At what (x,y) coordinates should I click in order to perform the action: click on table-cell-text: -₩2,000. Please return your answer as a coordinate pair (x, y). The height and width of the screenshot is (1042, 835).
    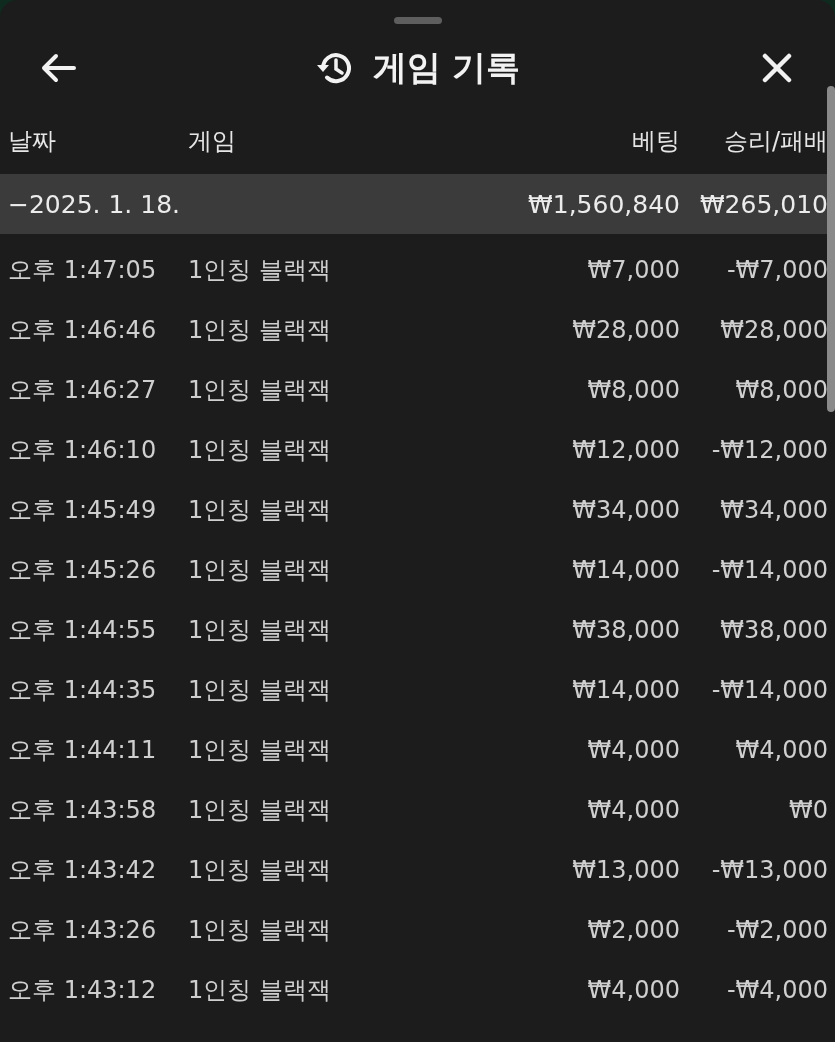
    Looking at the image, I should click on (777, 930).